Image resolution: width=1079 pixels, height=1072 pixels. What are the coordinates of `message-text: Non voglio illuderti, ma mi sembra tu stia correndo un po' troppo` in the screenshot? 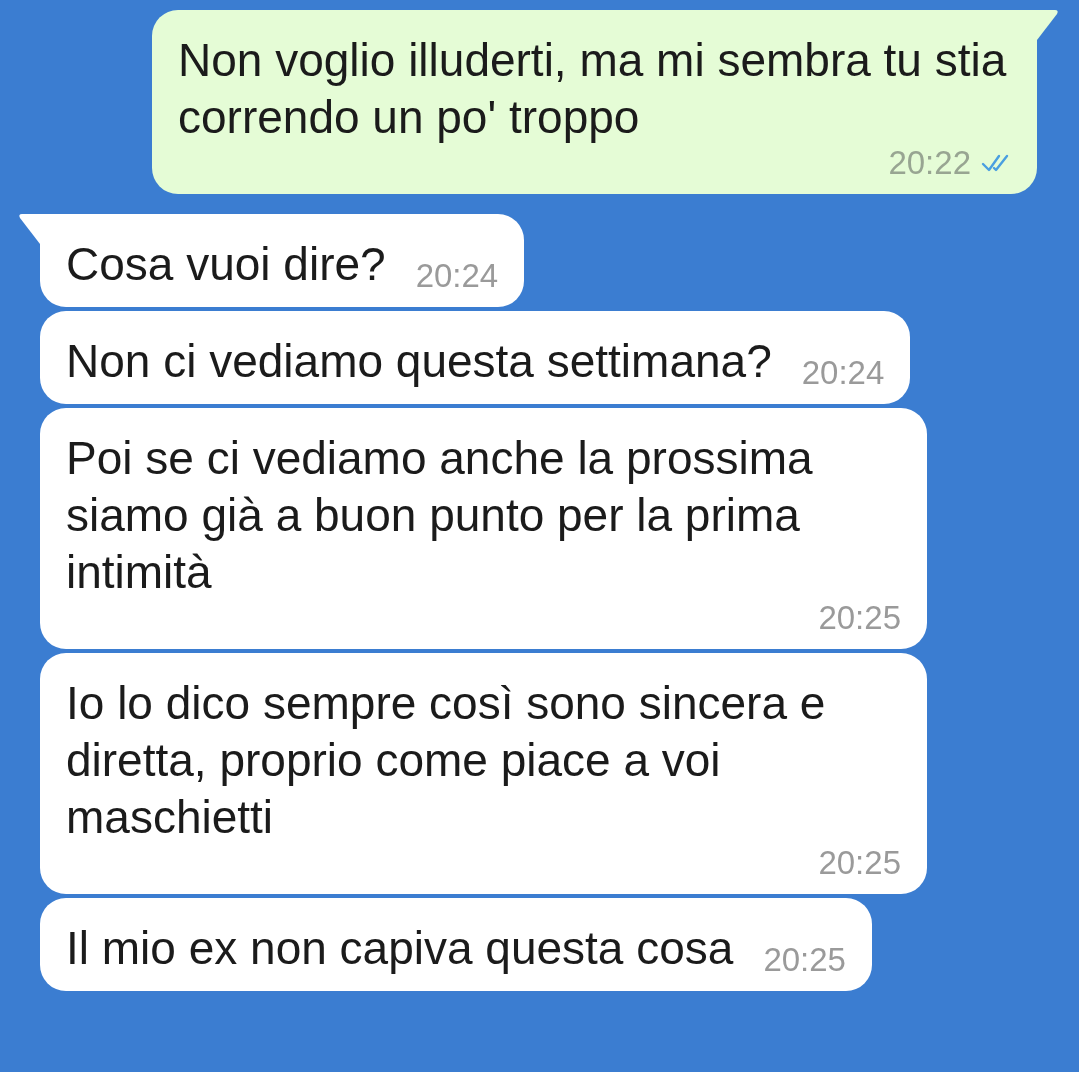 It's located at (593, 89).